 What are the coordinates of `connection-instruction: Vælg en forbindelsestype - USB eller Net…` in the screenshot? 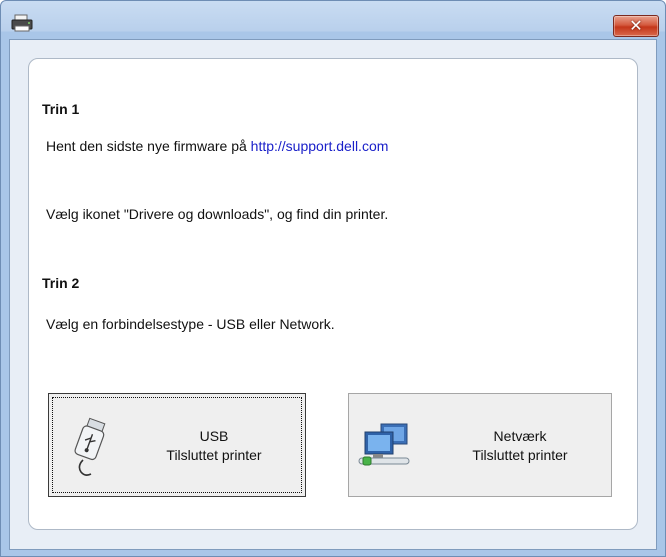 It's located at (190, 324).